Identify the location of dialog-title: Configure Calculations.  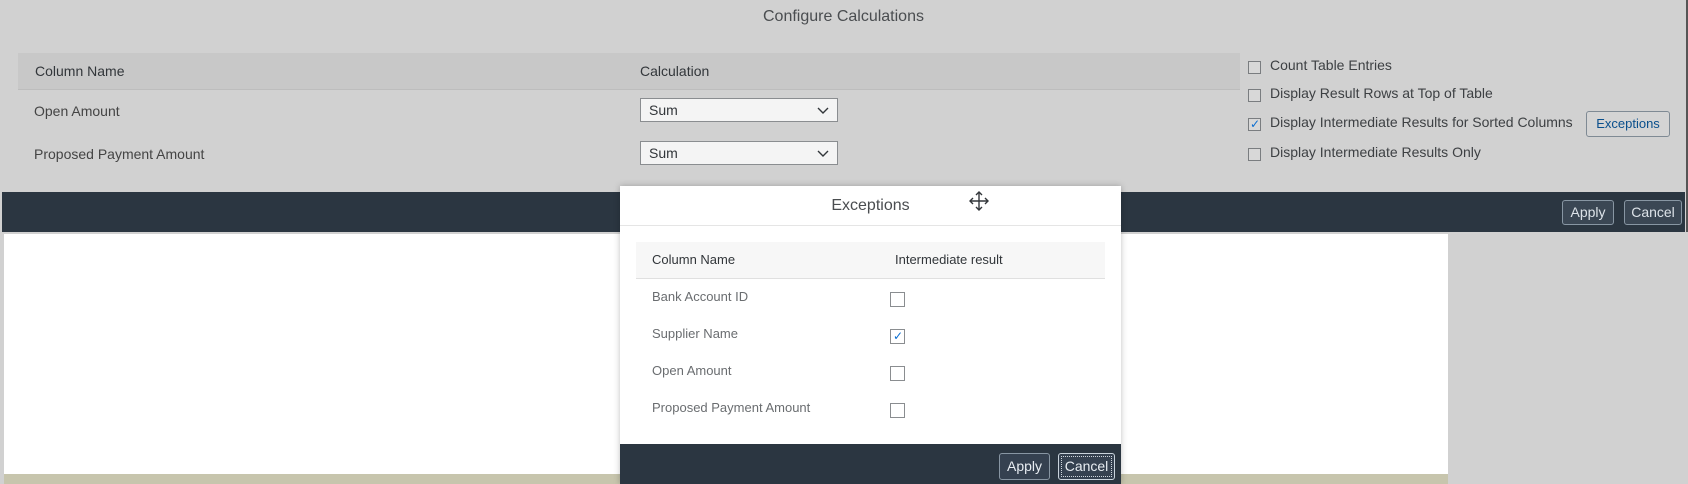
(843, 16).